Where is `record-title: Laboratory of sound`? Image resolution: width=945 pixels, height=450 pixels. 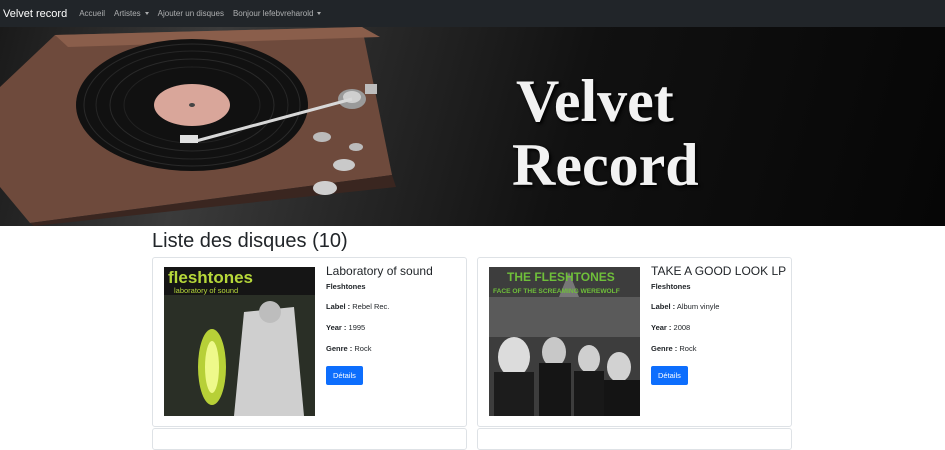 record-title: Laboratory of sound is located at coordinates (379, 271).